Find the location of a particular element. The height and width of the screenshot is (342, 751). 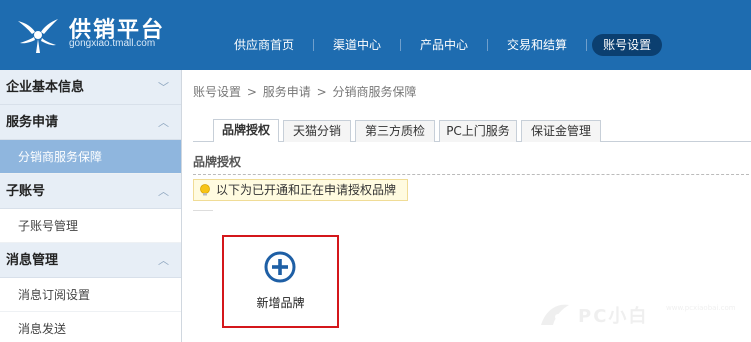

breadcrumb: 账号设置 > 服务申请 > 分销商服务保障 is located at coordinates (305, 91).